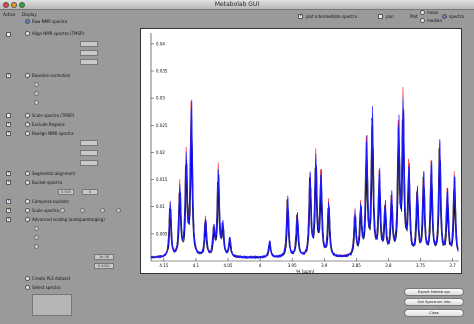  I want to click on scale-option-2-radio, so click(82, 210).